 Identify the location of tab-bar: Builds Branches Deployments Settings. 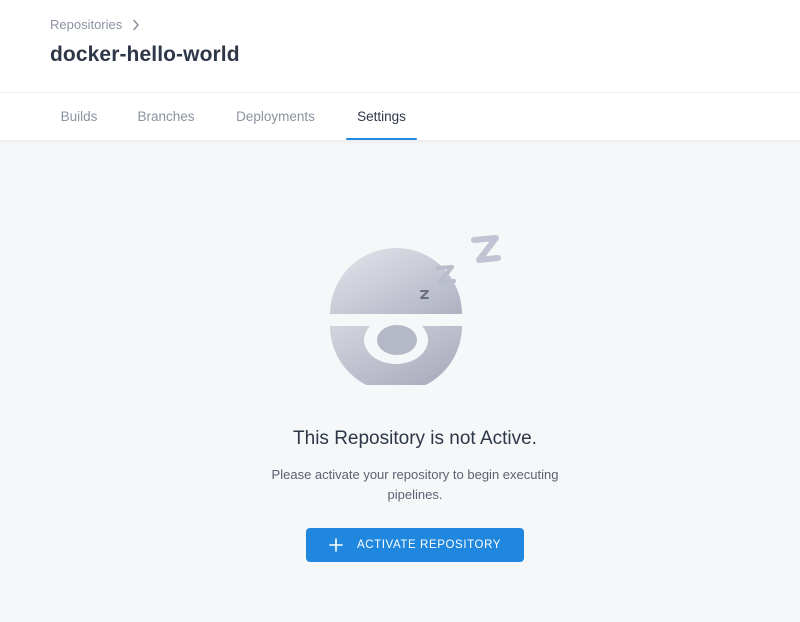
(400, 116).